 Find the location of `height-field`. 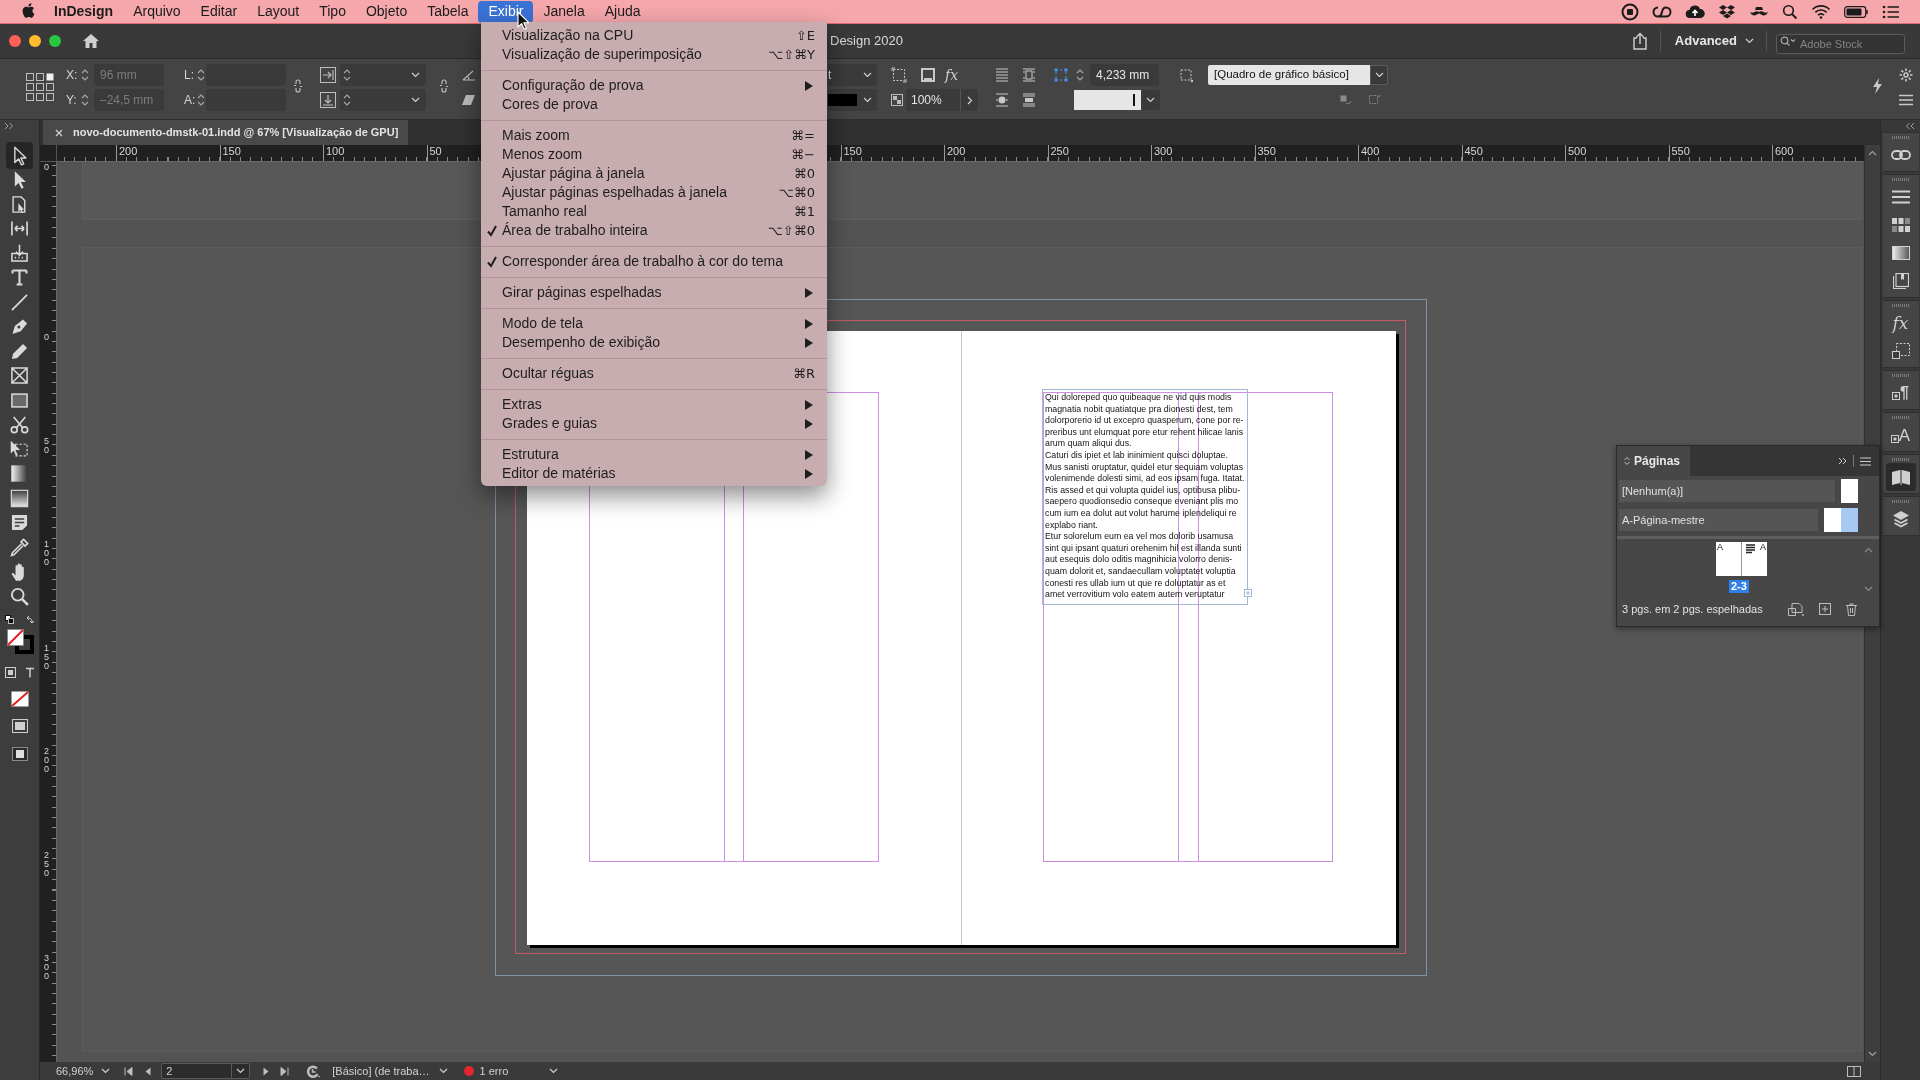

height-field is located at coordinates (246, 100).